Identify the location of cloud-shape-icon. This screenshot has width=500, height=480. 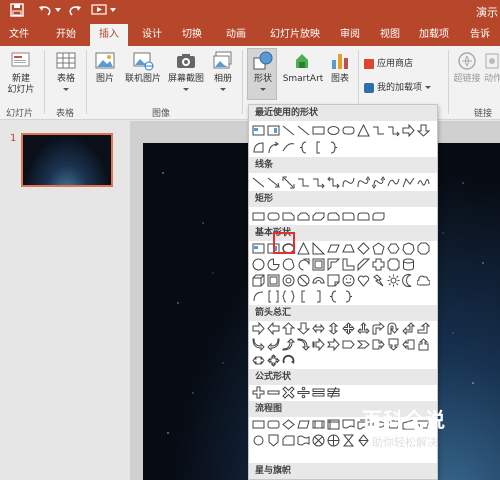
(423, 280).